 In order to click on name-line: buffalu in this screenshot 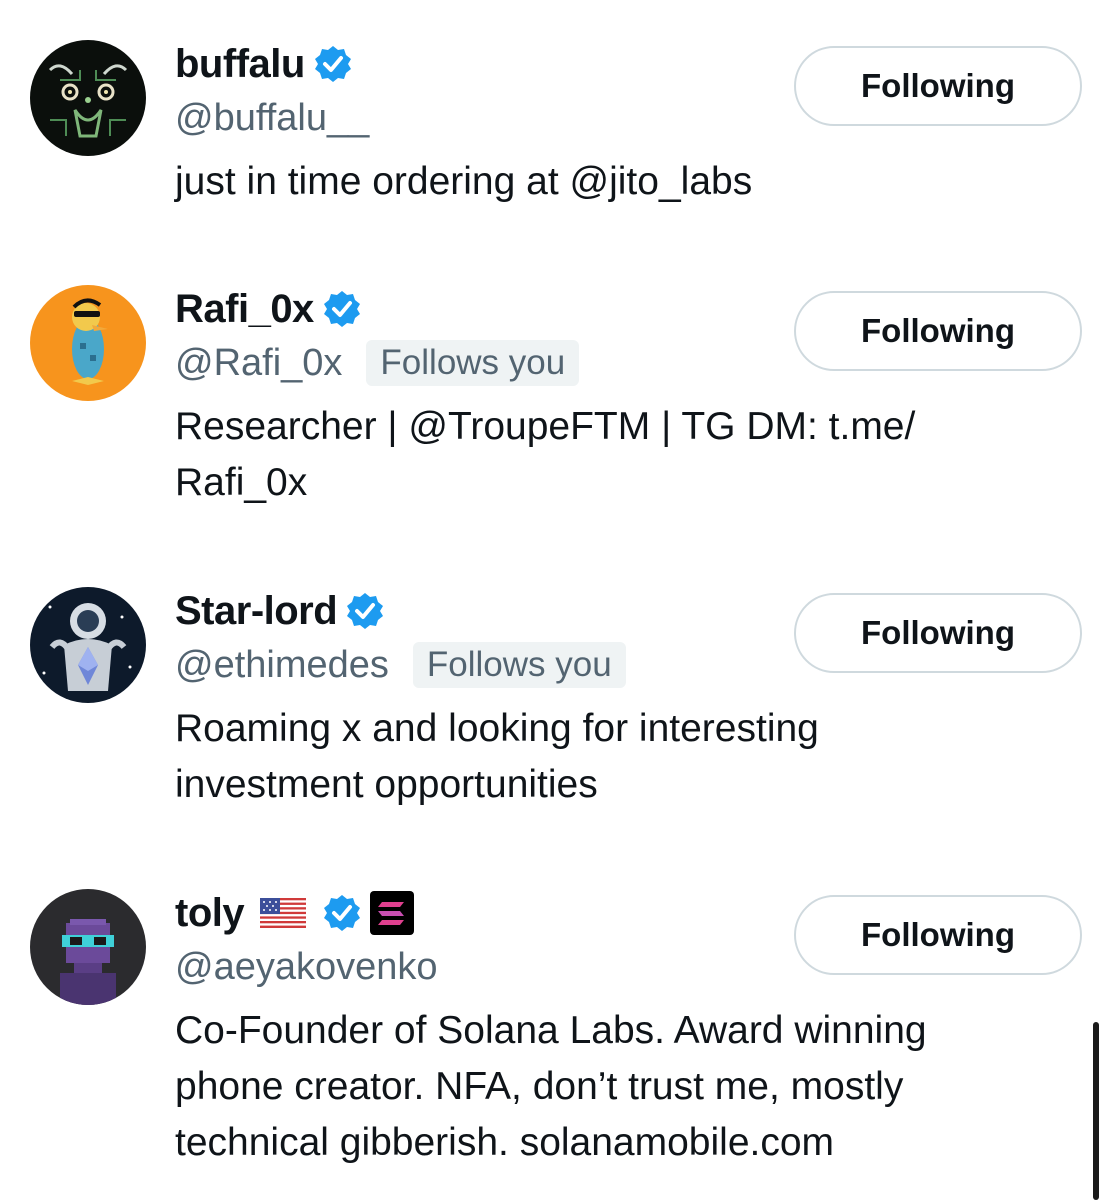, I will do `click(264, 64)`.